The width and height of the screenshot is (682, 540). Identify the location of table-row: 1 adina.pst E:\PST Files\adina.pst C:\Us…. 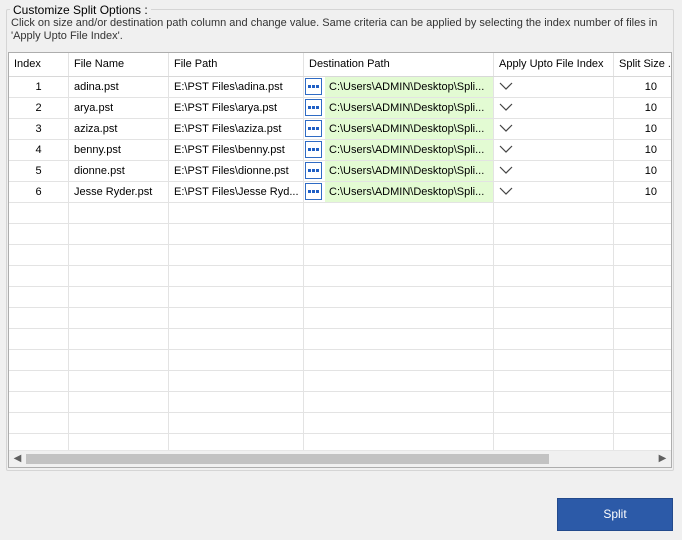
(340, 87).